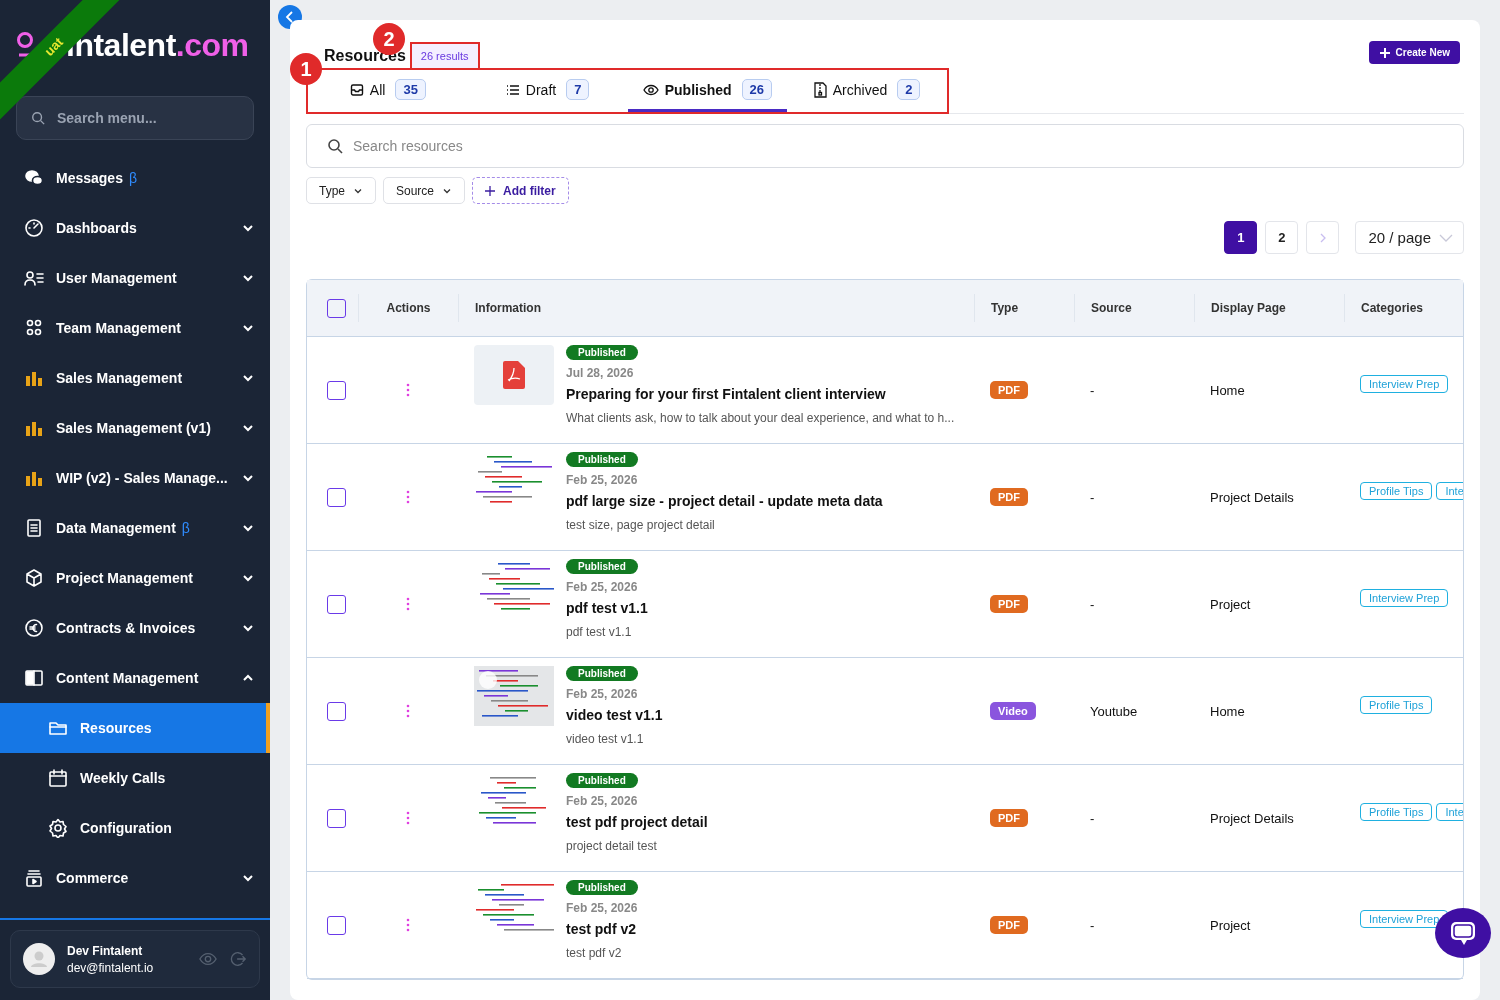 This screenshot has height=1000, width=1500. What do you see at coordinates (514, 375) in the screenshot?
I see `pdf-file-icon` at bounding box center [514, 375].